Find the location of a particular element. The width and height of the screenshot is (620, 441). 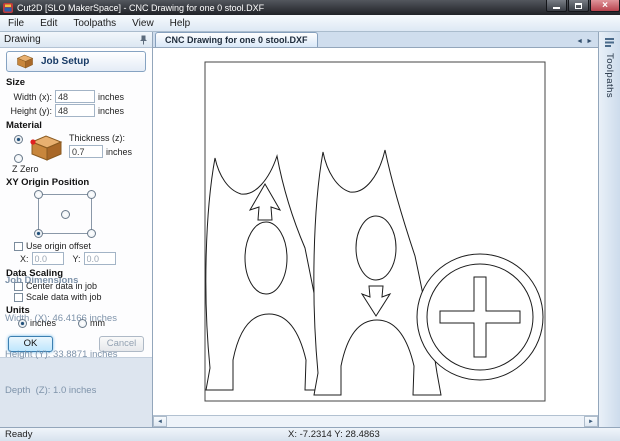

app-icon is located at coordinates (8, 7).